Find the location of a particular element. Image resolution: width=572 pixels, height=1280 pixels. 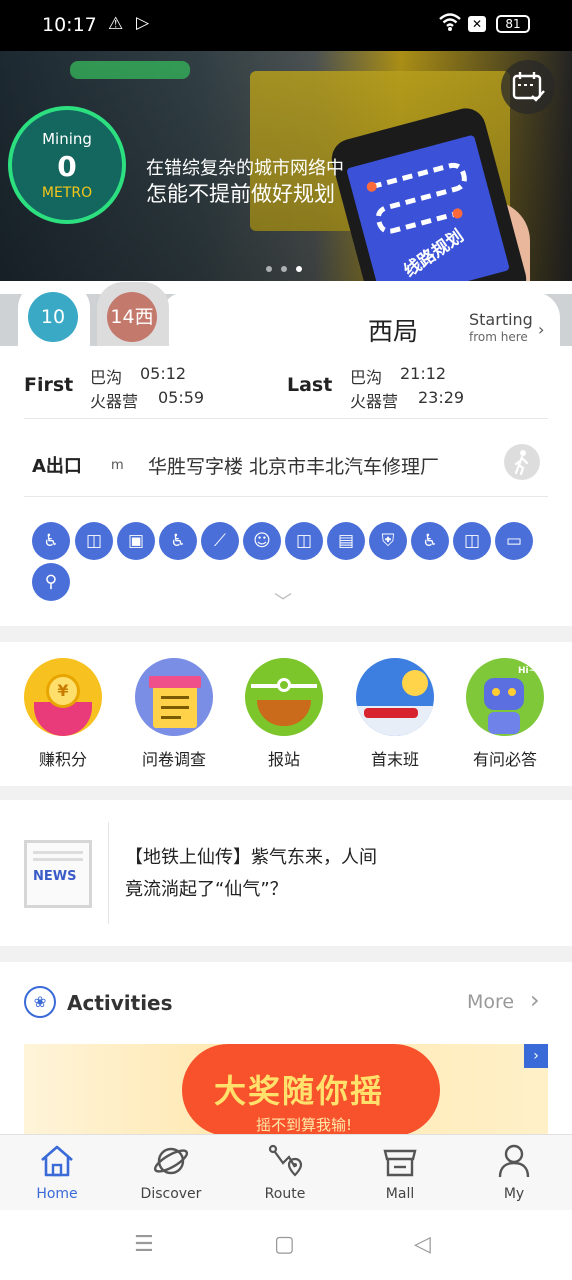

service-station-announce: 报站 is located at coordinates (284, 714).